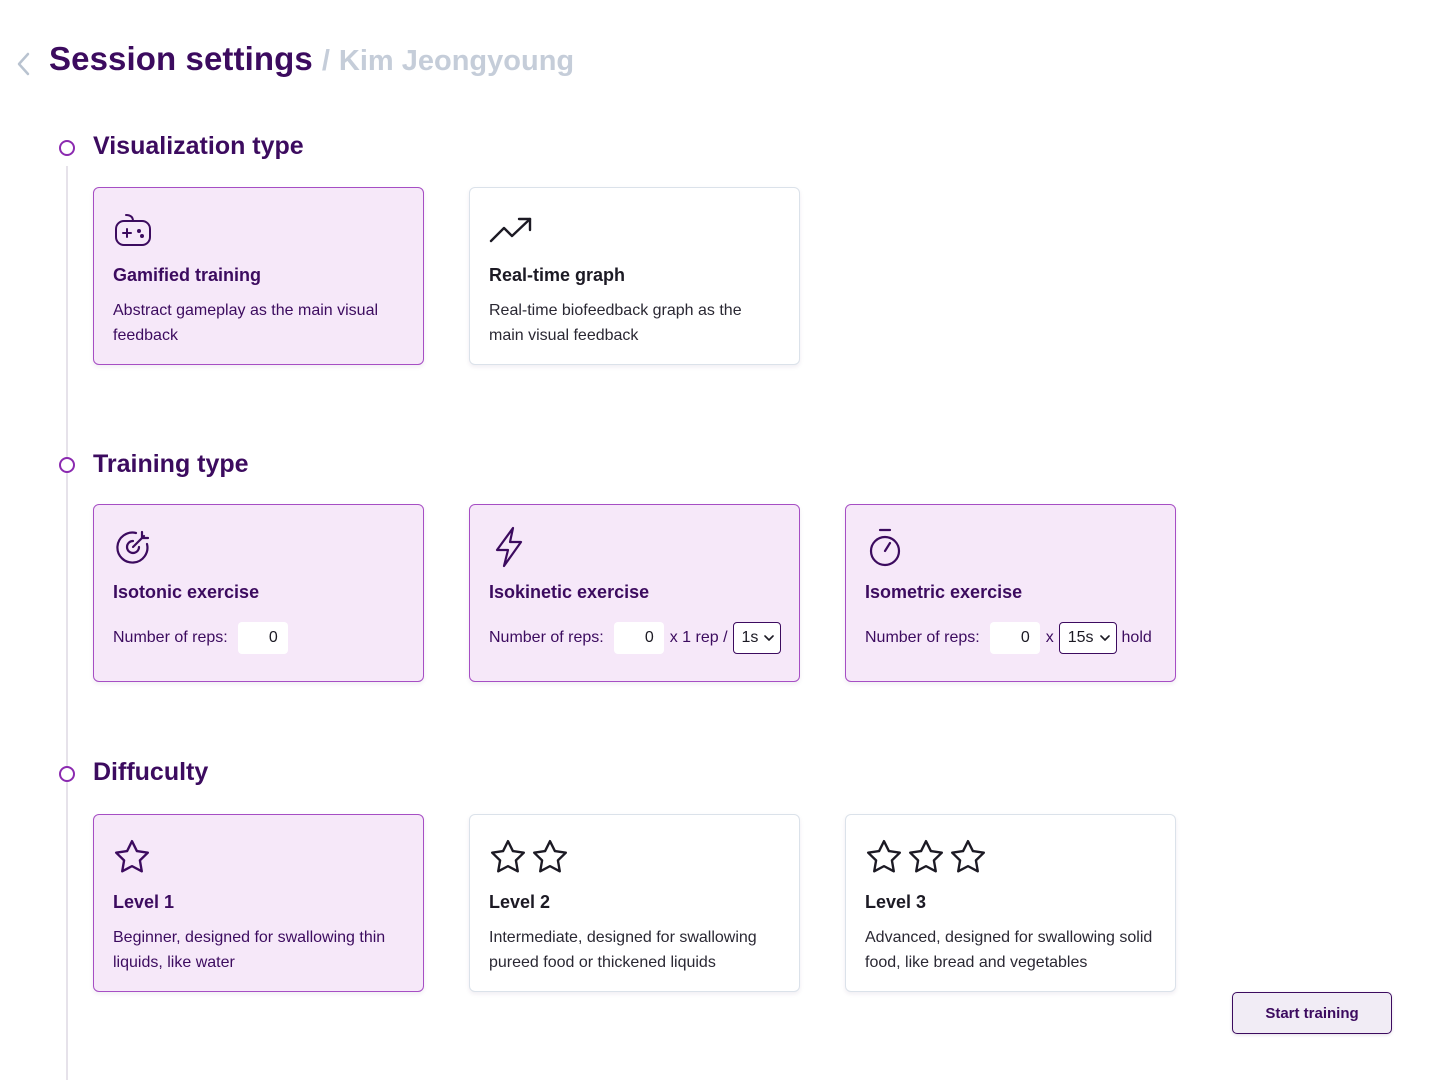 This screenshot has width=1440, height=1080. Describe the element at coordinates (1136, 637) in the screenshot. I see `hold-suffix: hold` at that location.